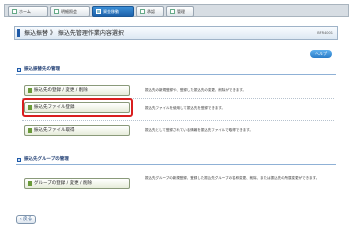 The height and width of the screenshot is (244, 350). I want to click on title-accent, so click(18, 33).